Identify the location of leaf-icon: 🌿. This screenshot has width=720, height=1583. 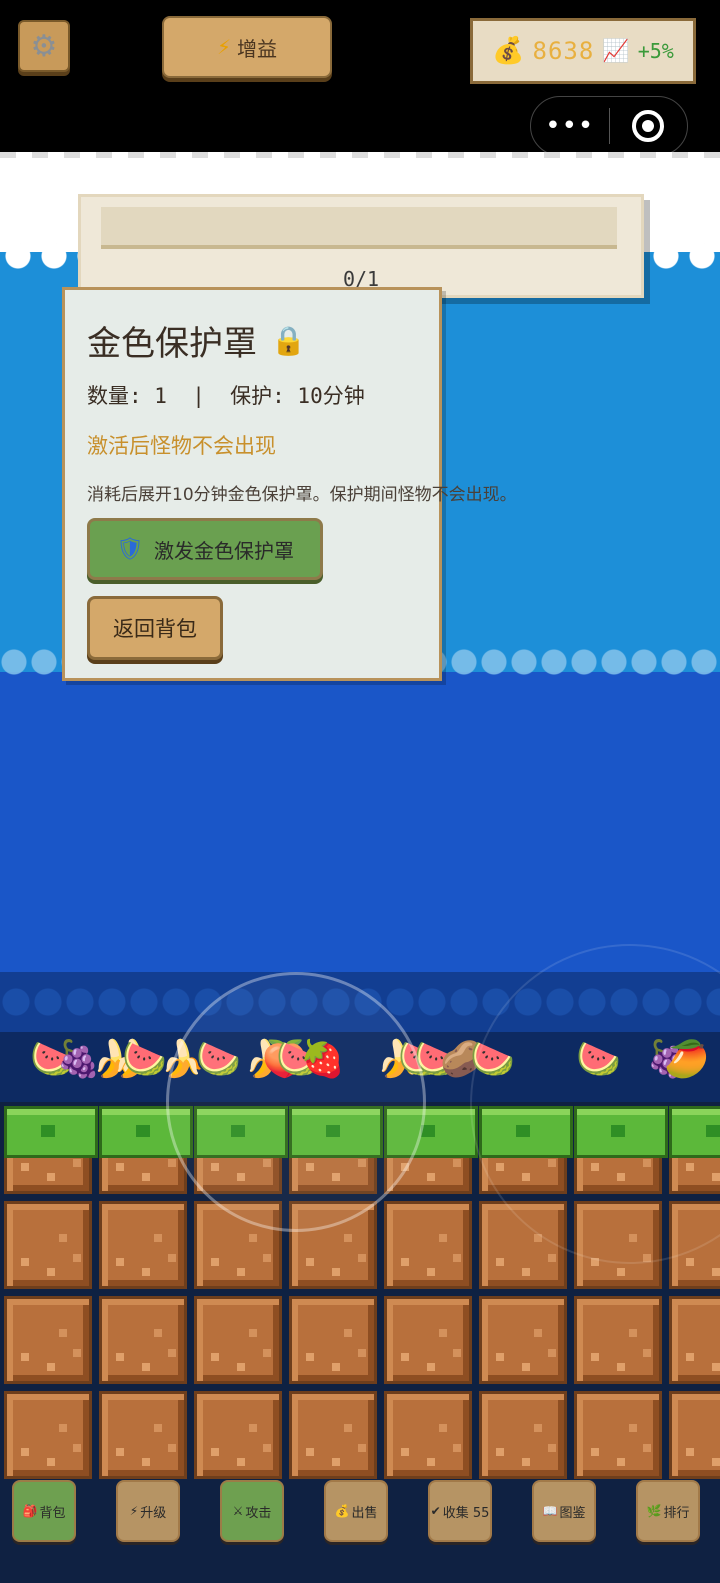
(654, 1511).